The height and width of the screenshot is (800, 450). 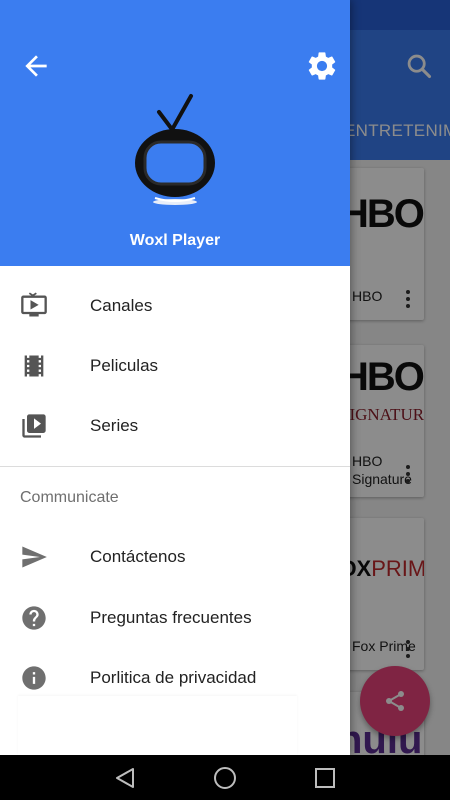 I want to click on help-icon, so click(x=34, y=618).